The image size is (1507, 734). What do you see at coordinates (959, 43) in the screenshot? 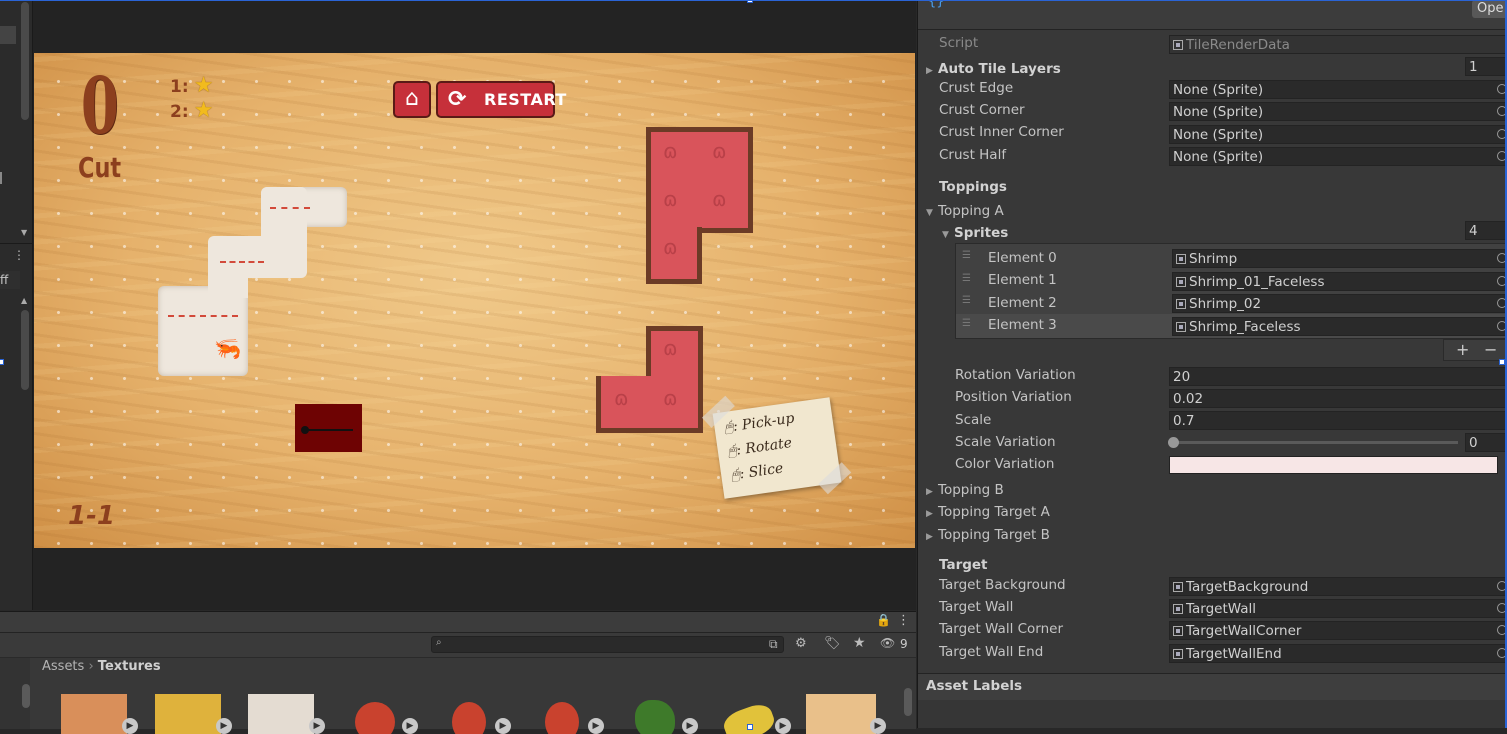
I see `script-label: Script` at bounding box center [959, 43].